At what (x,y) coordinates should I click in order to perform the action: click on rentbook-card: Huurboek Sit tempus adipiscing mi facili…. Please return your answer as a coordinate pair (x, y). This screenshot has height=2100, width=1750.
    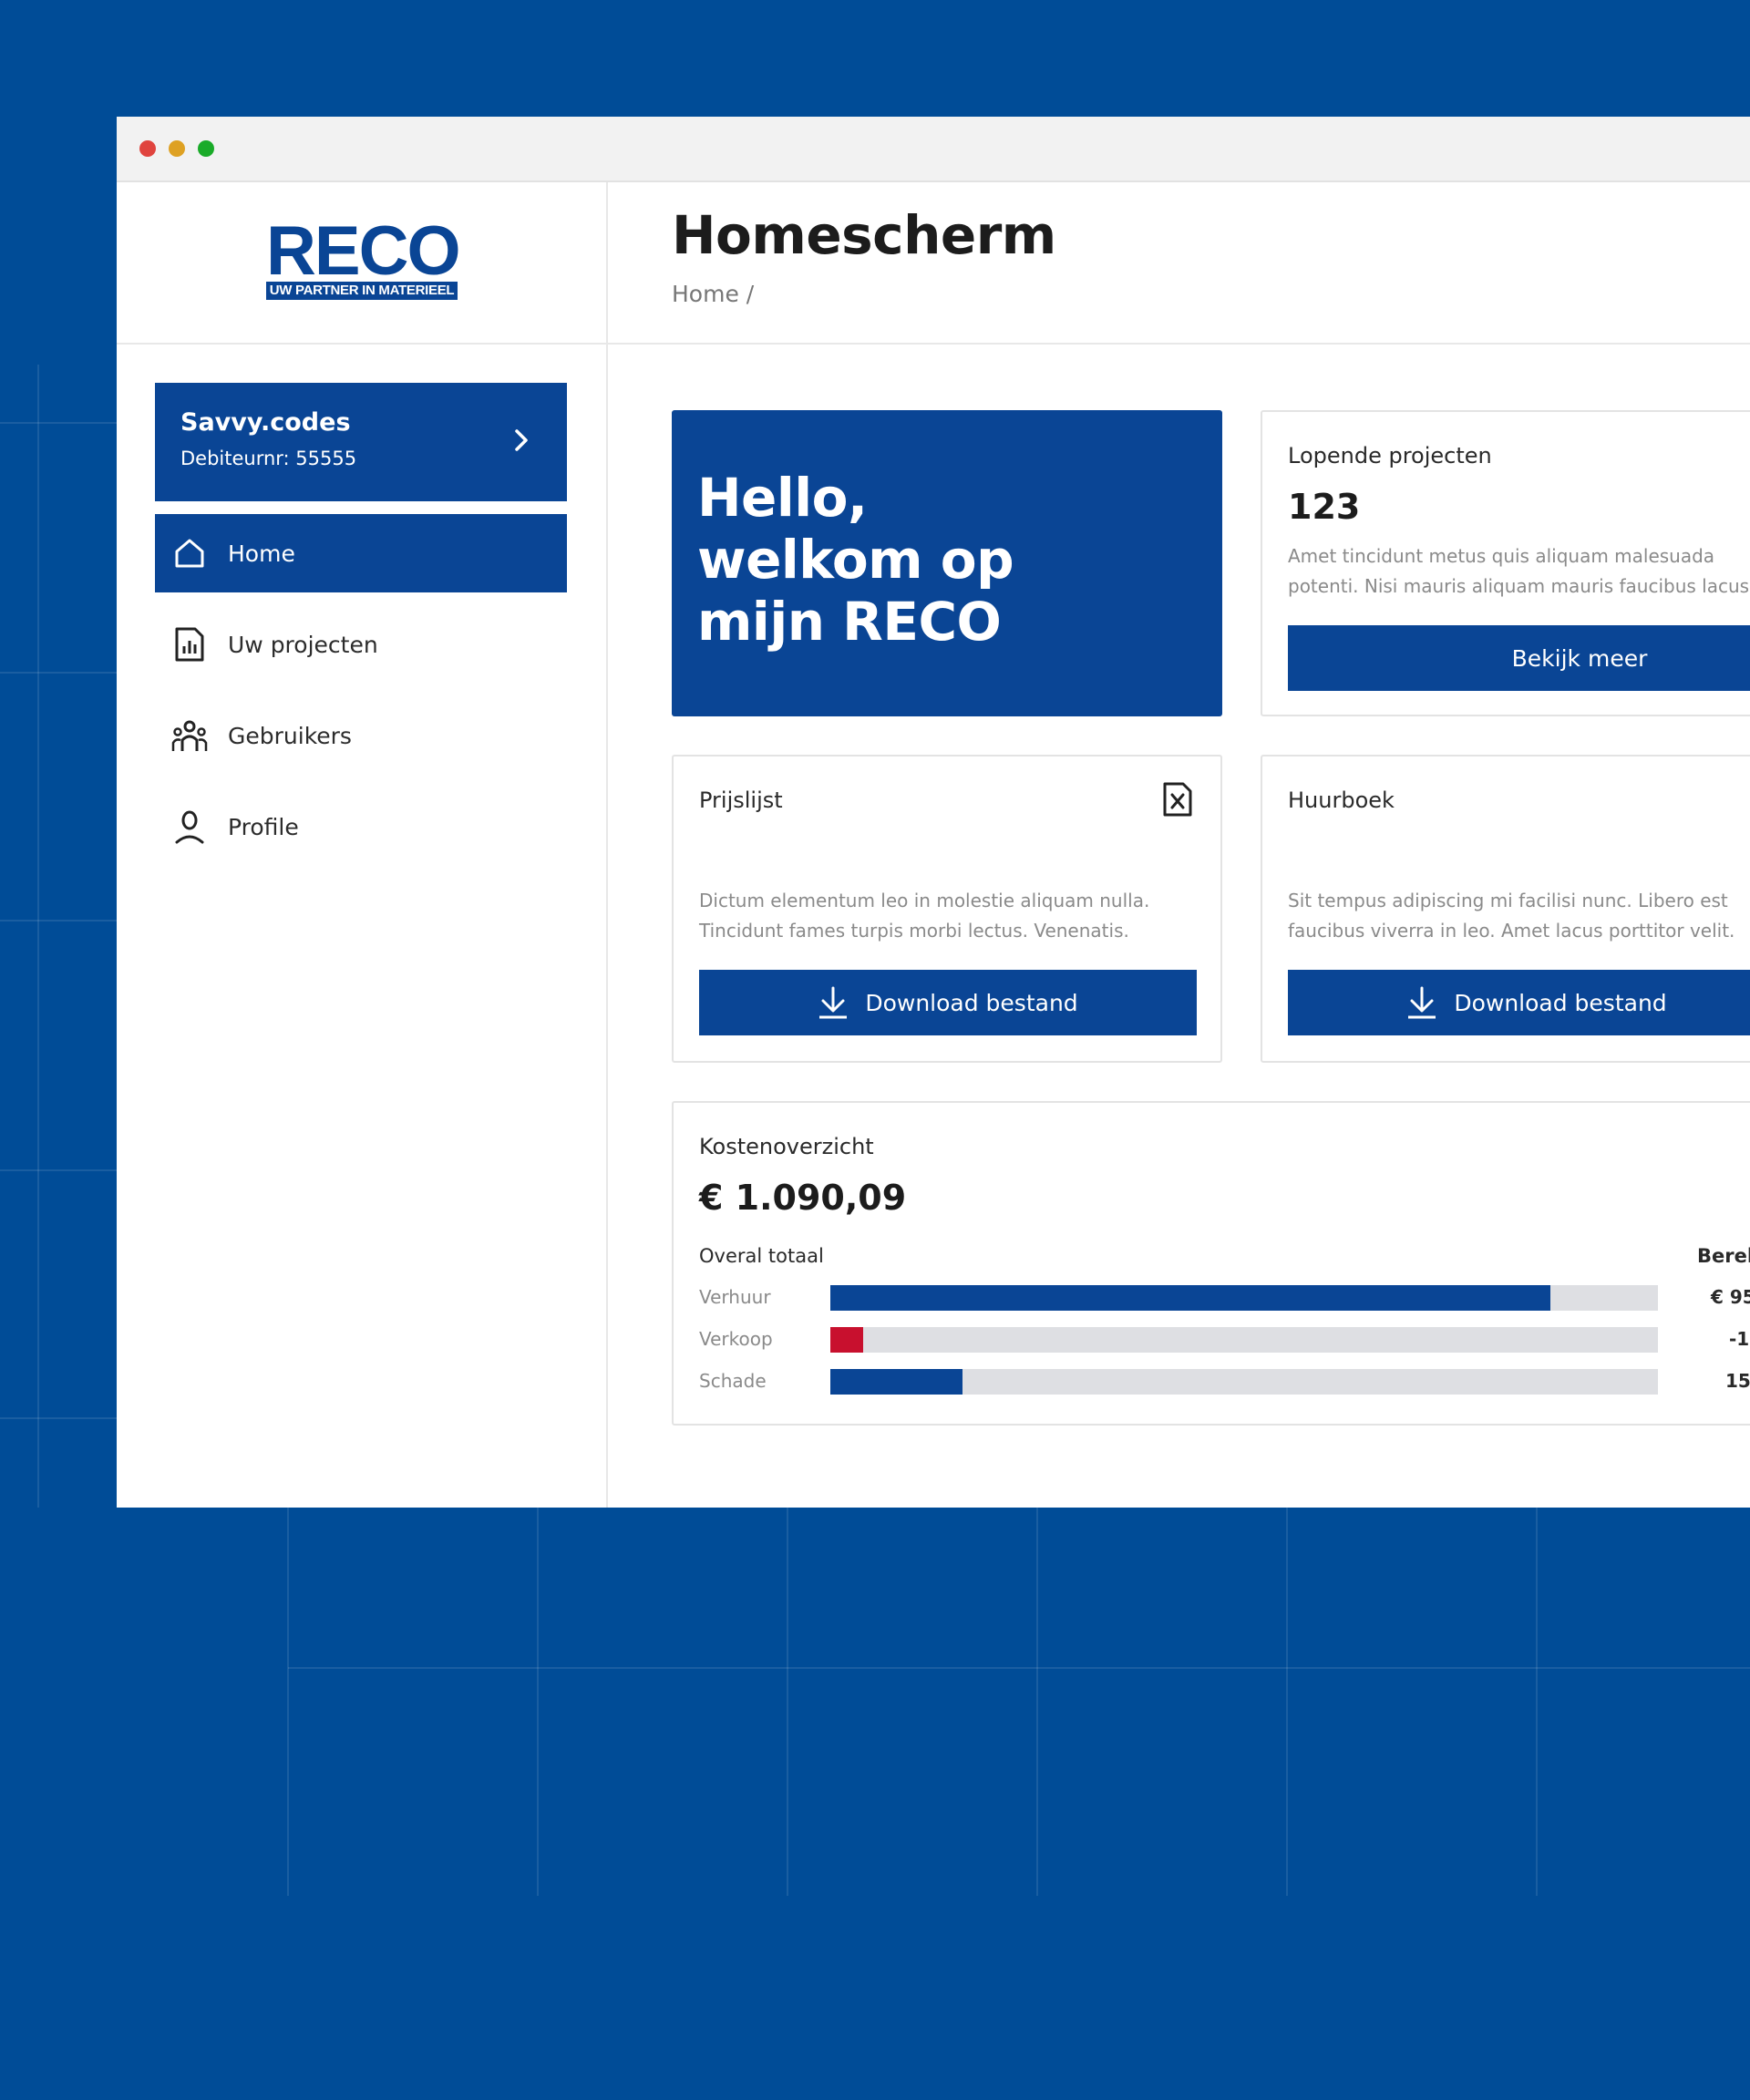
    Looking at the image, I should click on (1506, 909).